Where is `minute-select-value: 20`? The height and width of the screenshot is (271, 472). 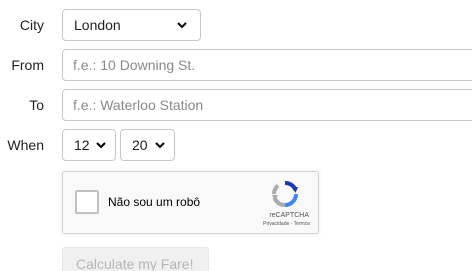
minute-select-value: 20 is located at coordinates (140, 145).